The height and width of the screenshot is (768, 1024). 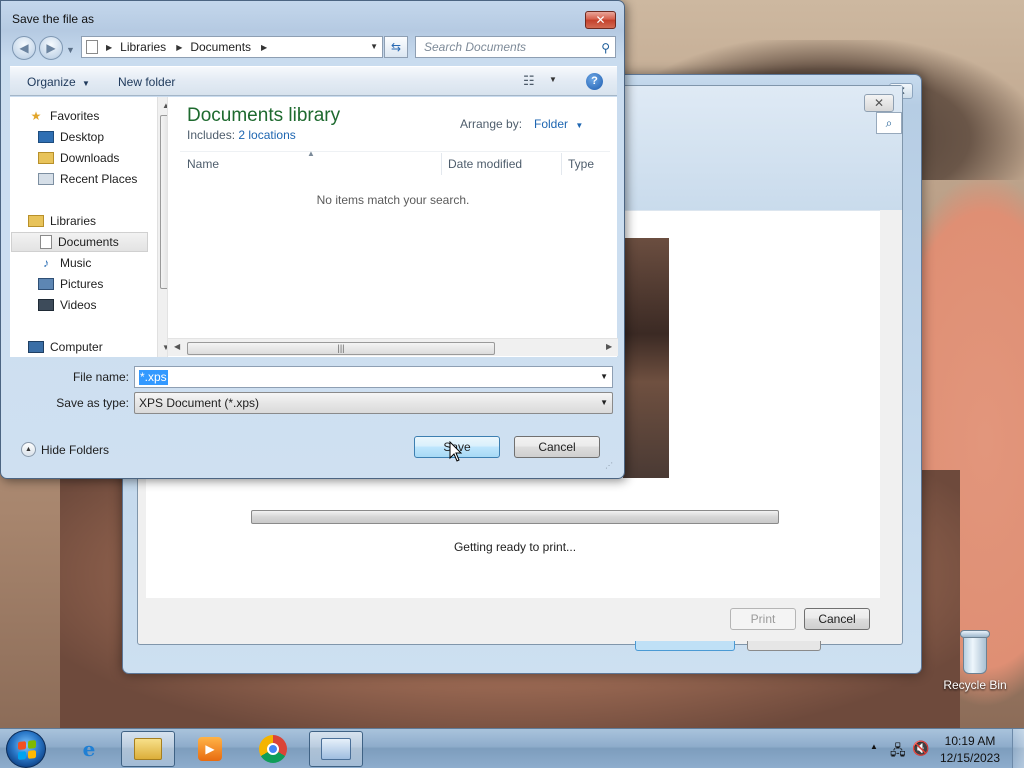 I want to click on breadcrumb-libraries: Libraries, so click(x=144, y=47).